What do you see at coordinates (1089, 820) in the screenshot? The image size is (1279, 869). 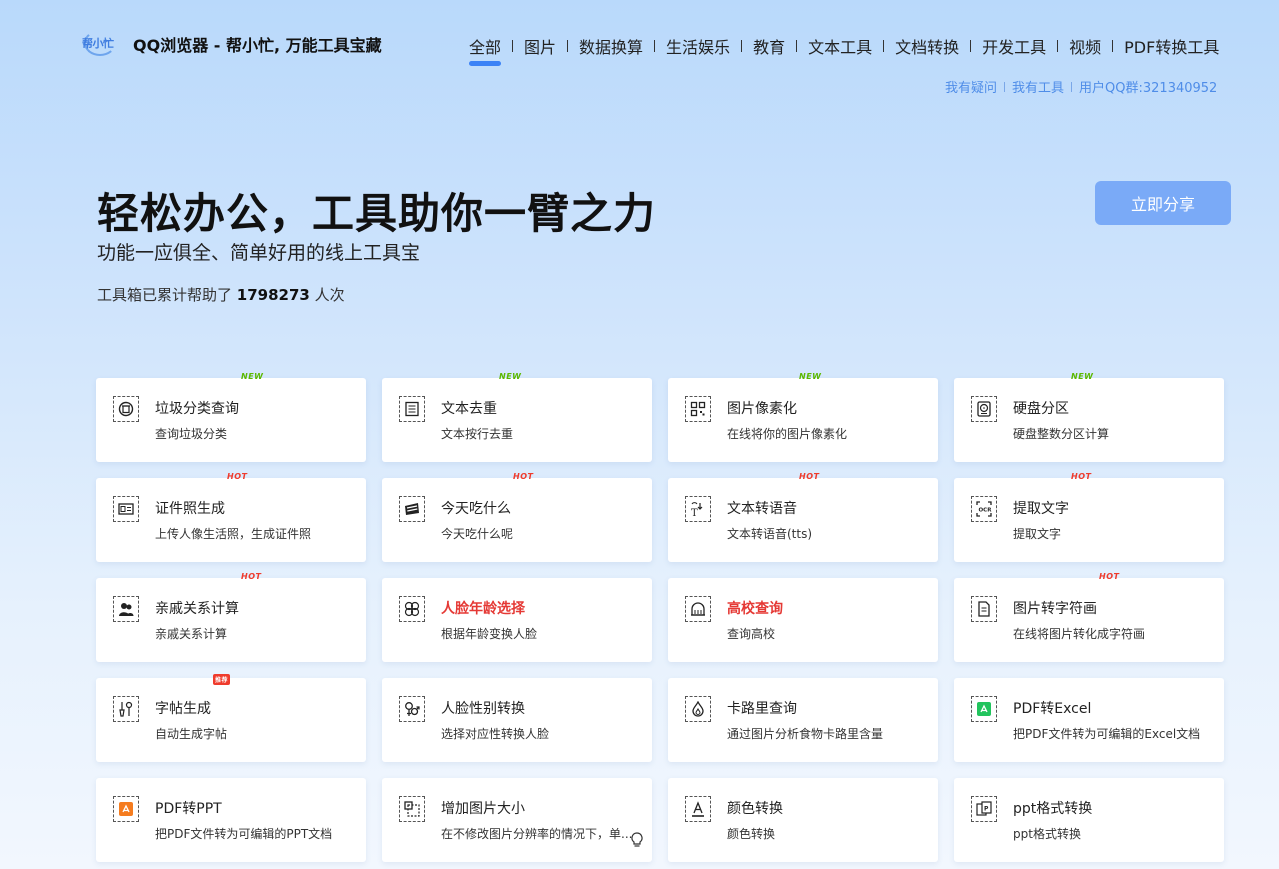 I see `tool-card: Pppt格式转换 ppt格式转换` at bounding box center [1089, 820].